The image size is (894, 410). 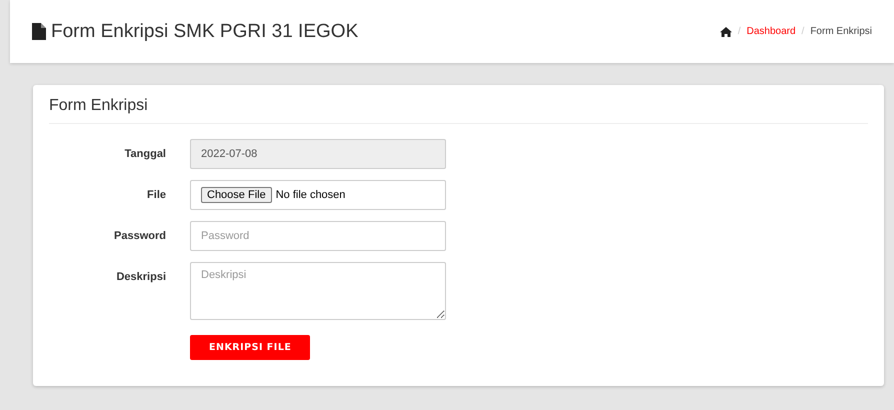 I want to click on field-label: Deskripsi, so click(x=140, y=277).